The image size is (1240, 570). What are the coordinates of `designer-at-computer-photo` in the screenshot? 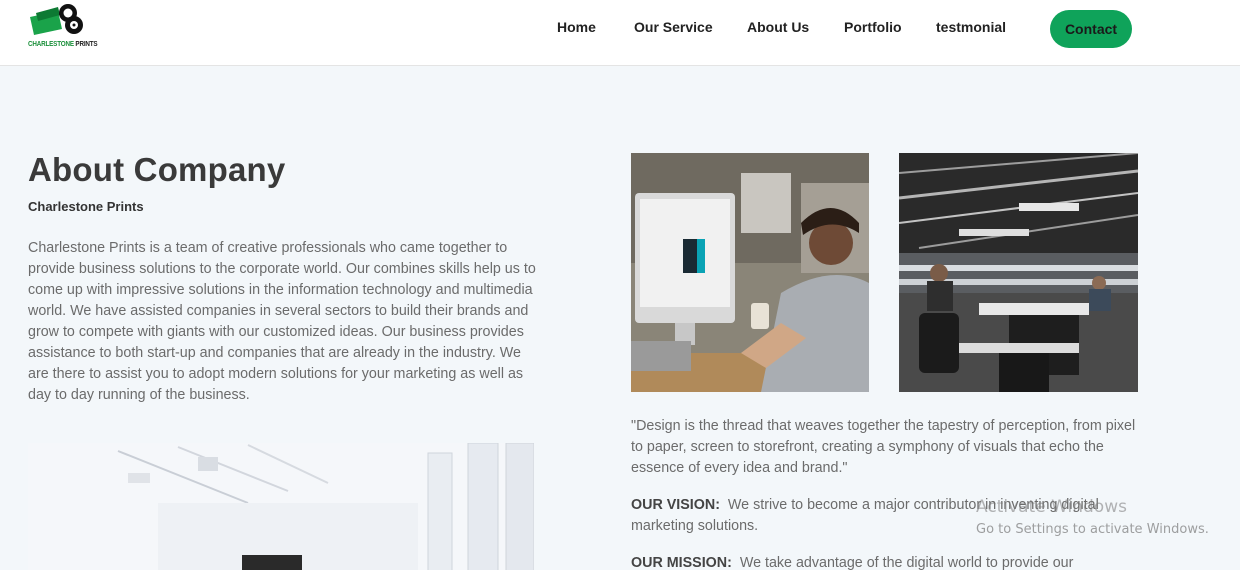 It's located at (750, 272).